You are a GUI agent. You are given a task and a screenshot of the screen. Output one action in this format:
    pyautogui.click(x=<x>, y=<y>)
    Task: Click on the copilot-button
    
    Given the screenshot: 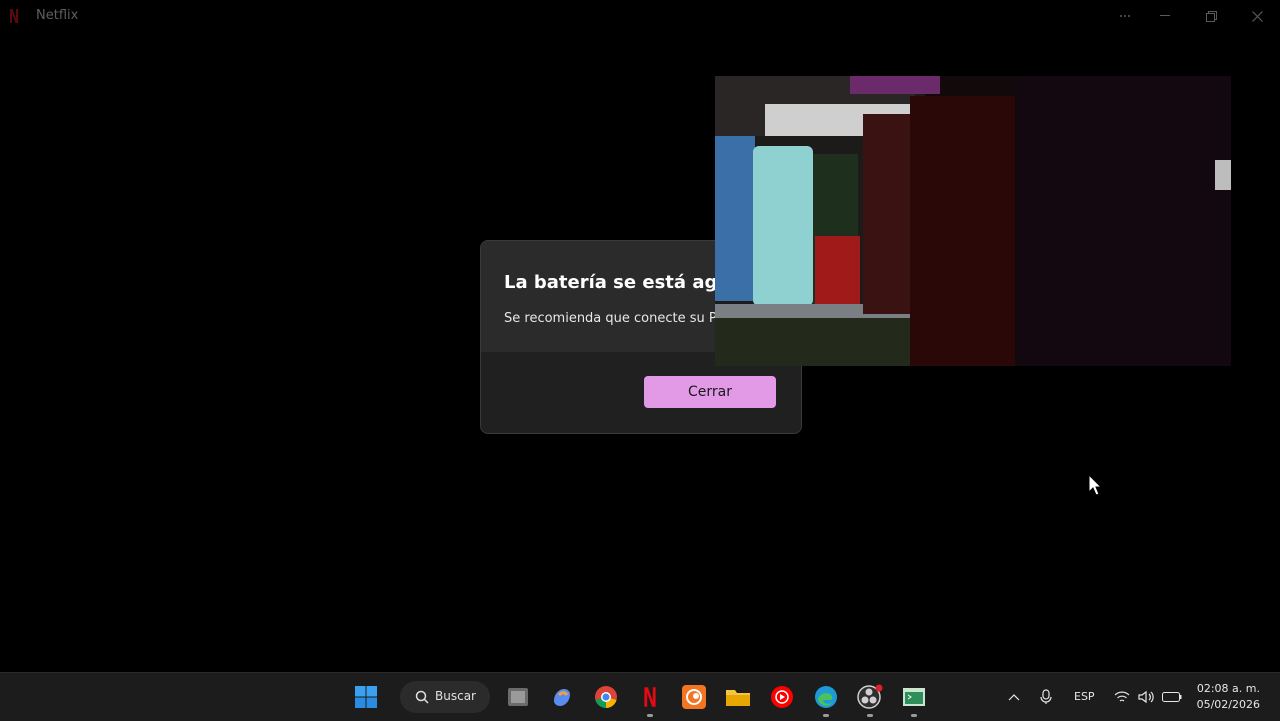 What is the action you would take?
    pyautogui.click(x=562, y=697)
    